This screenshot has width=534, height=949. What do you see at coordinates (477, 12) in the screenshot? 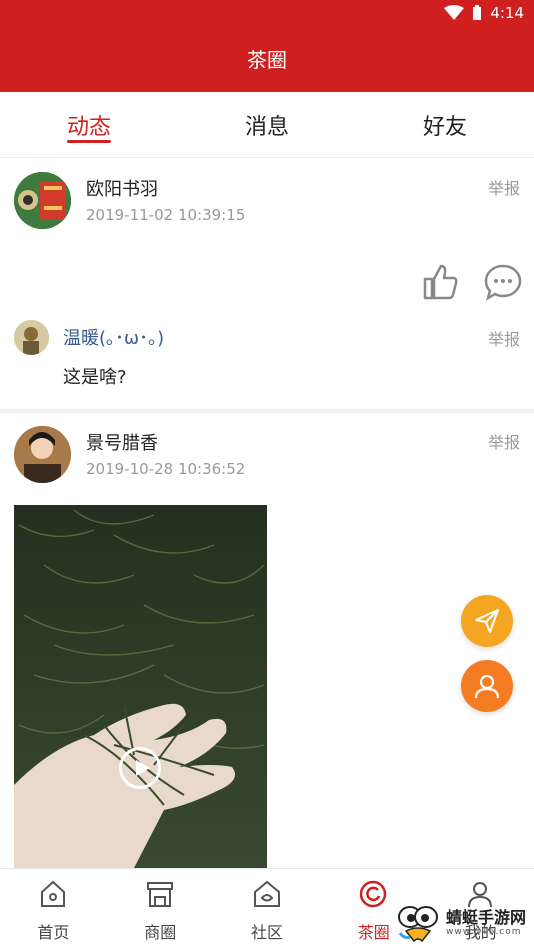
I see `battery-icon` at bounding box center [477, 12].